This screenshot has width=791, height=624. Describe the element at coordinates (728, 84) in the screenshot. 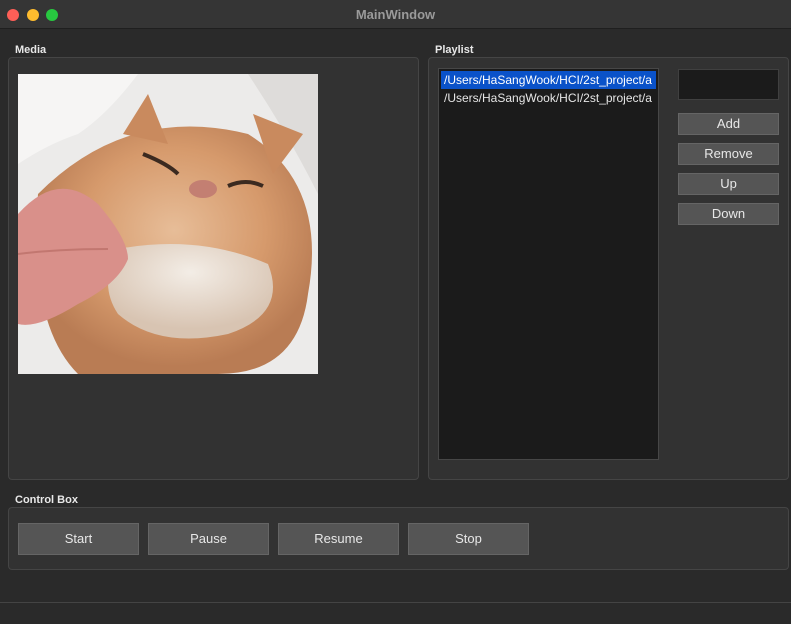

I see `playlist-name-field` at that location.